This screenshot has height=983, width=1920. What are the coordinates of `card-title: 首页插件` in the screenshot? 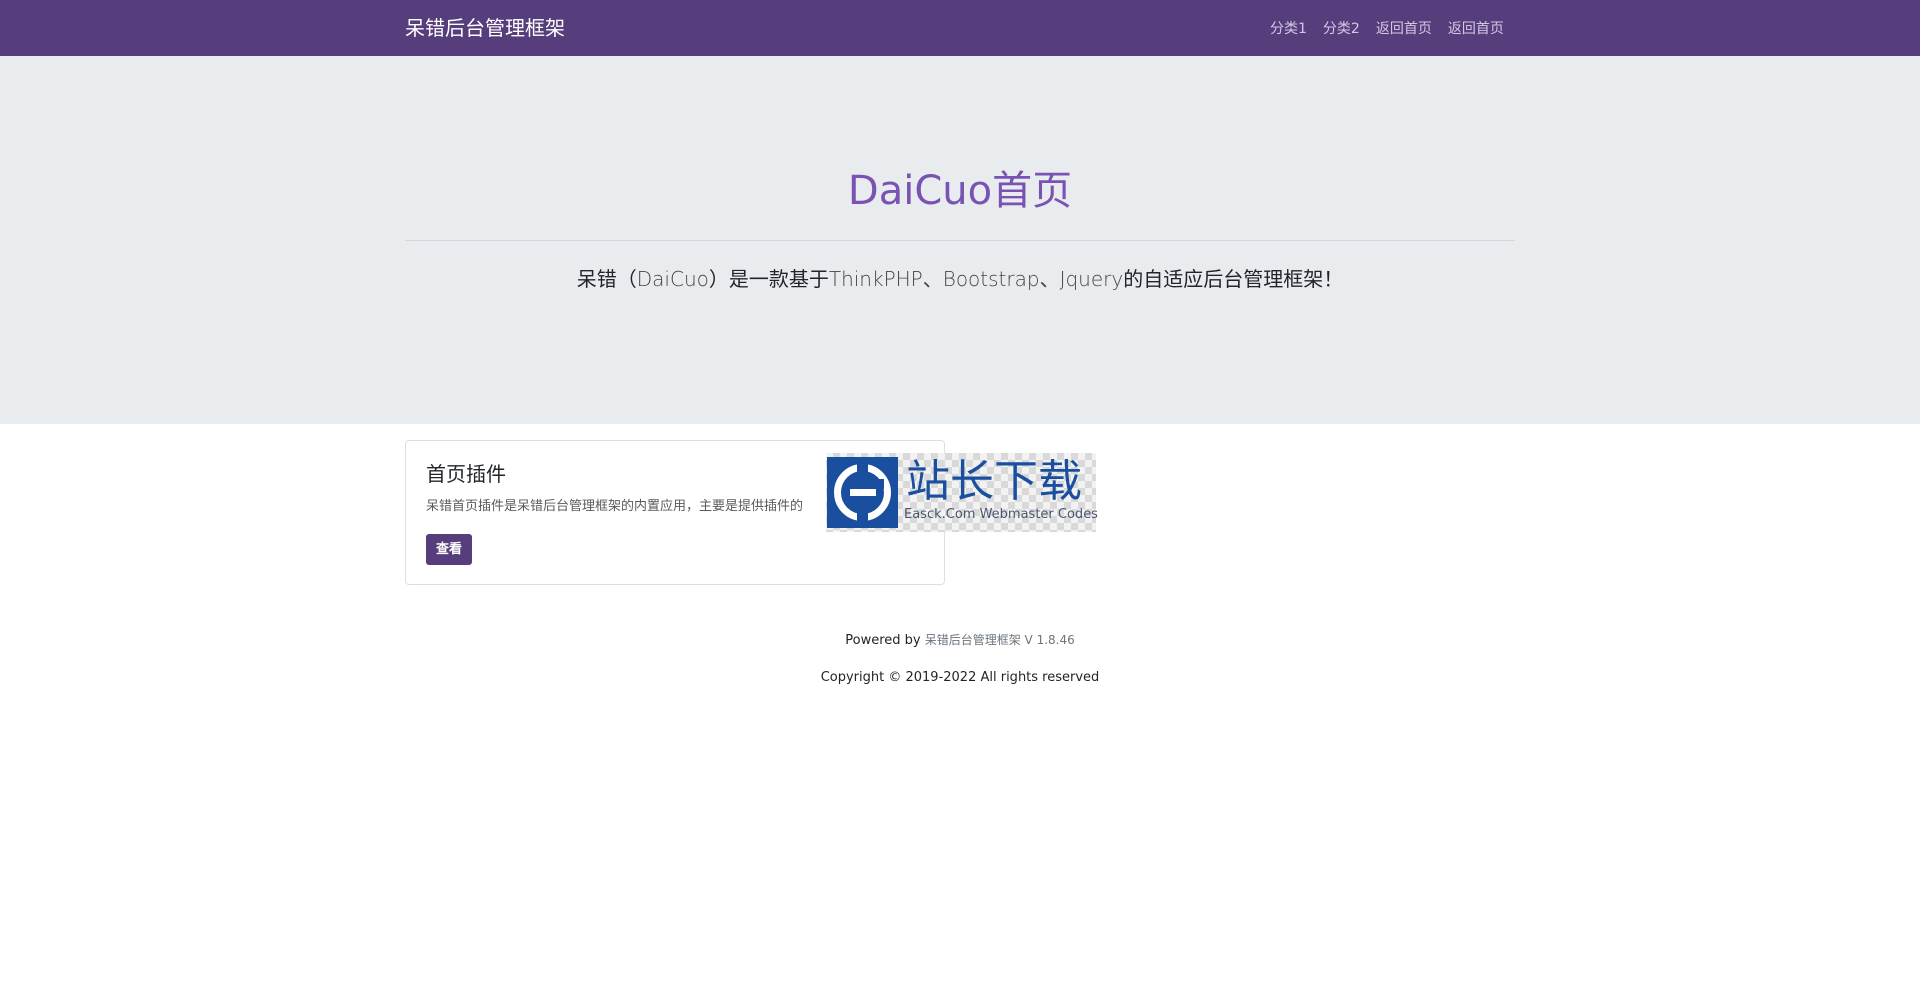 It's located at (466, 474).